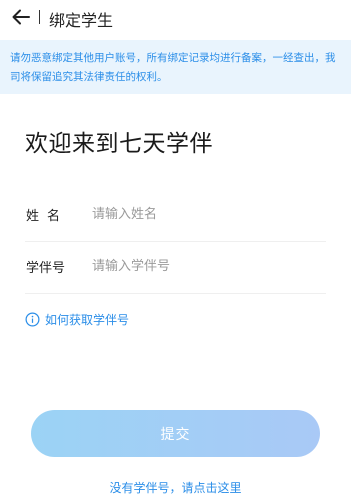  I want to click on name-input, so click(202, 214).